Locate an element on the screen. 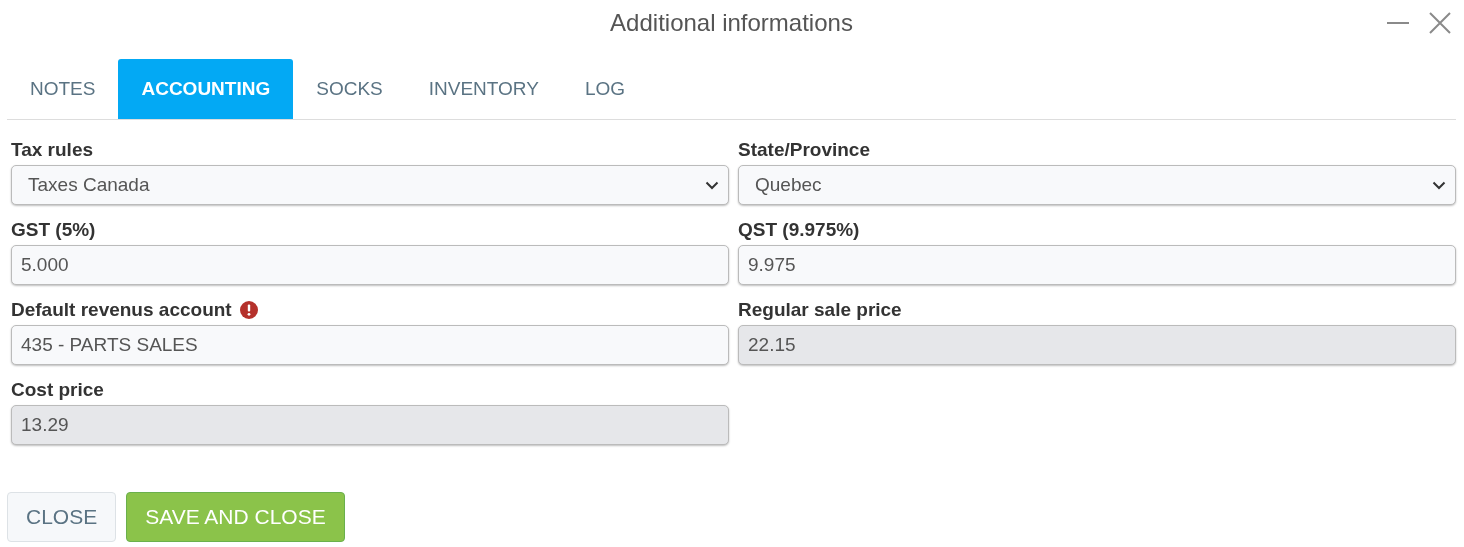  select-field: Taxes Canada is located at coordinates (370, 185).